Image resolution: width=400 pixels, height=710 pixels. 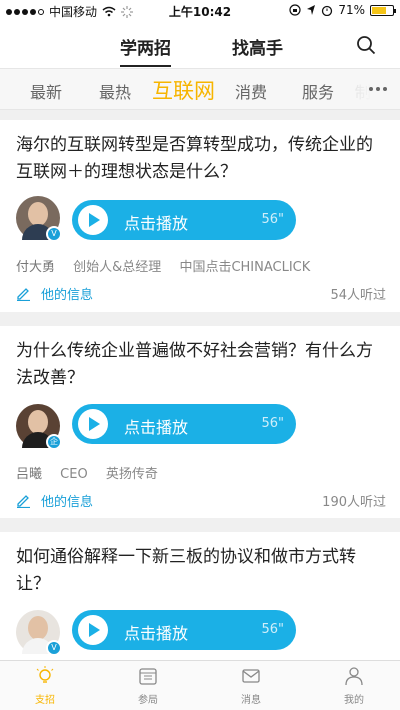 What do you see at coordinates (45, 685) in the screenshot?
I see `nav-tips: 支招` at bounding box center [45, 685].